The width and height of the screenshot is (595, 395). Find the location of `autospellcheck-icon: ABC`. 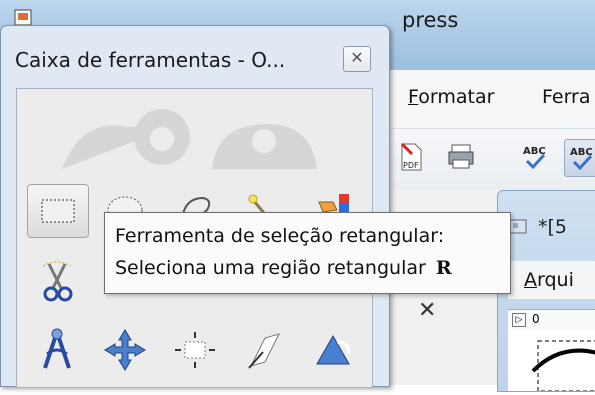

autospellcheck-icon: ABC is located at coordinates (581, 159).